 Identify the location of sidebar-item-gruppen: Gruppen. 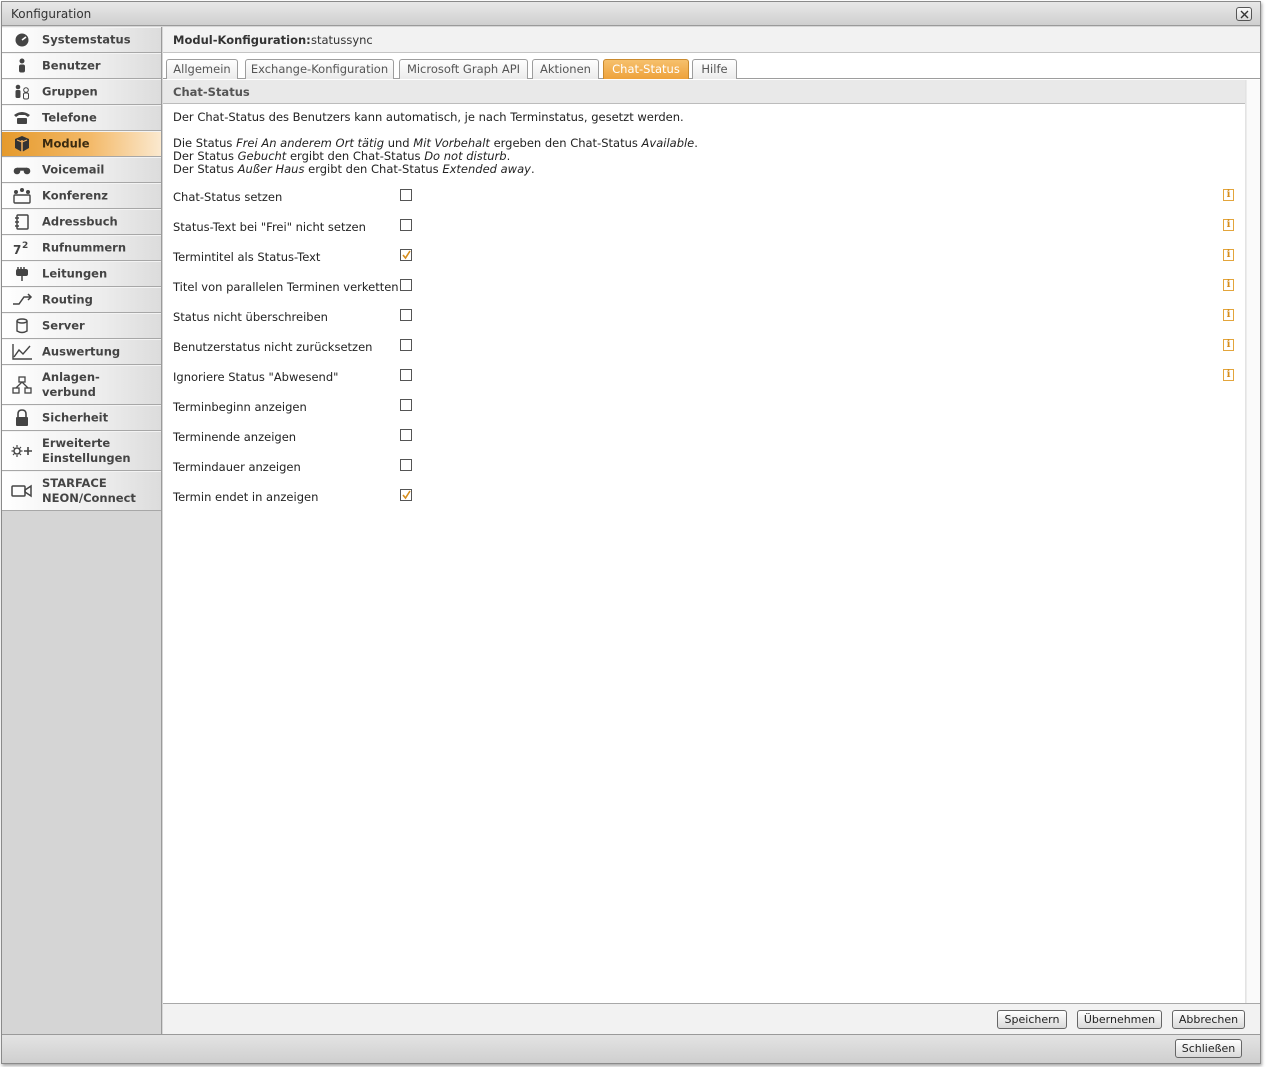
(81, 92).